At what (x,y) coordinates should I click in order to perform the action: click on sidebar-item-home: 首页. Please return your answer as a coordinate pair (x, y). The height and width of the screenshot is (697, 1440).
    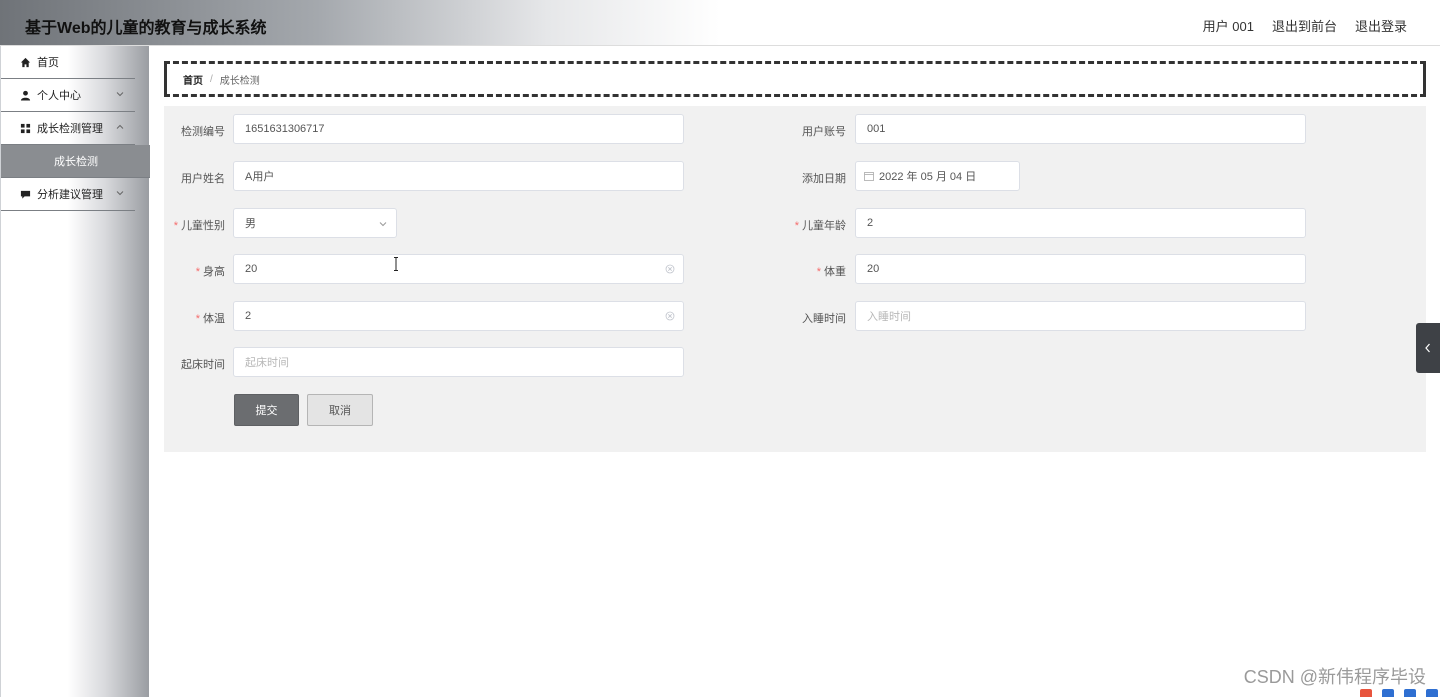
    Looking at the image, I should click on (68, 62).